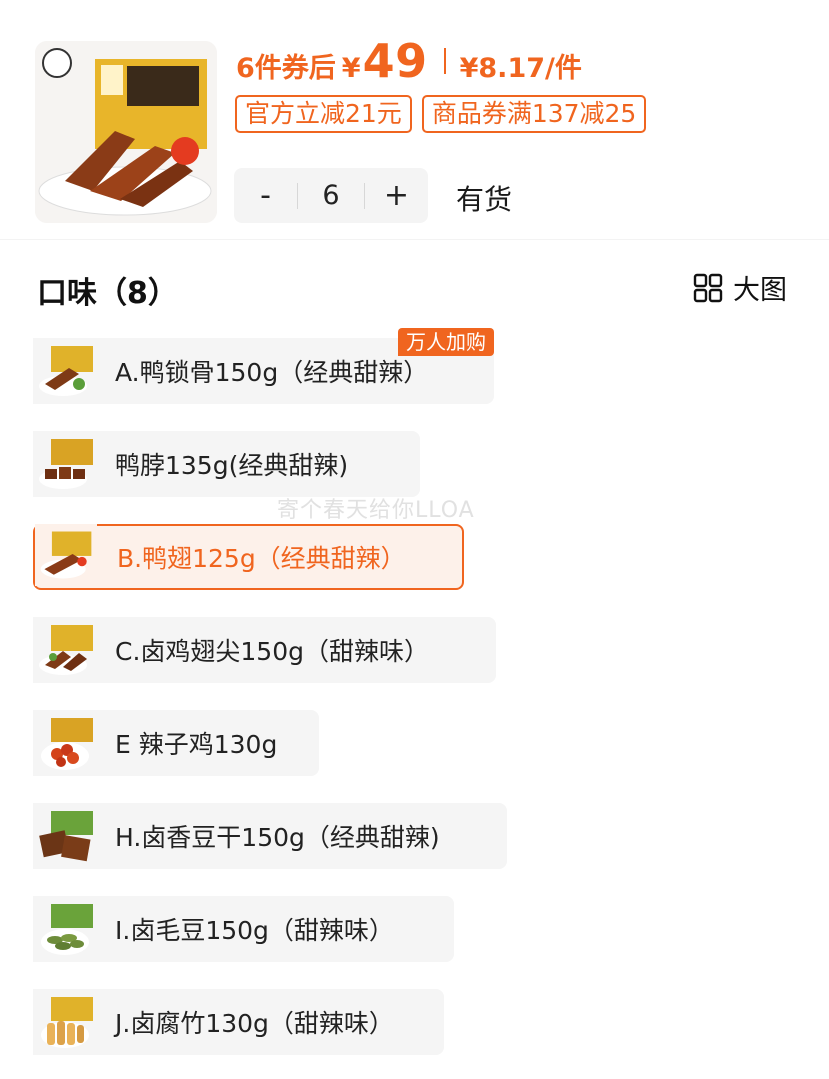 The height and width of the screenshot is (1079, 829). What do you see at coordinates (520, 68) in the screenshot?
I see `unit-price: ¥8.17/件` at bounding box center [520, 68].